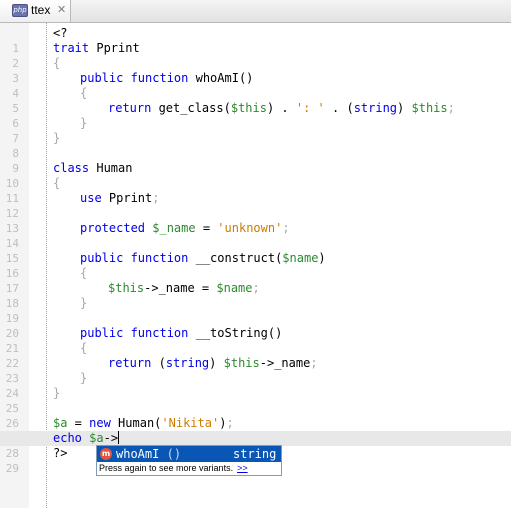  Describe the element at coordinates (250, 228) in the screenshot. I see `string-literal: 'unknown'` at that location.